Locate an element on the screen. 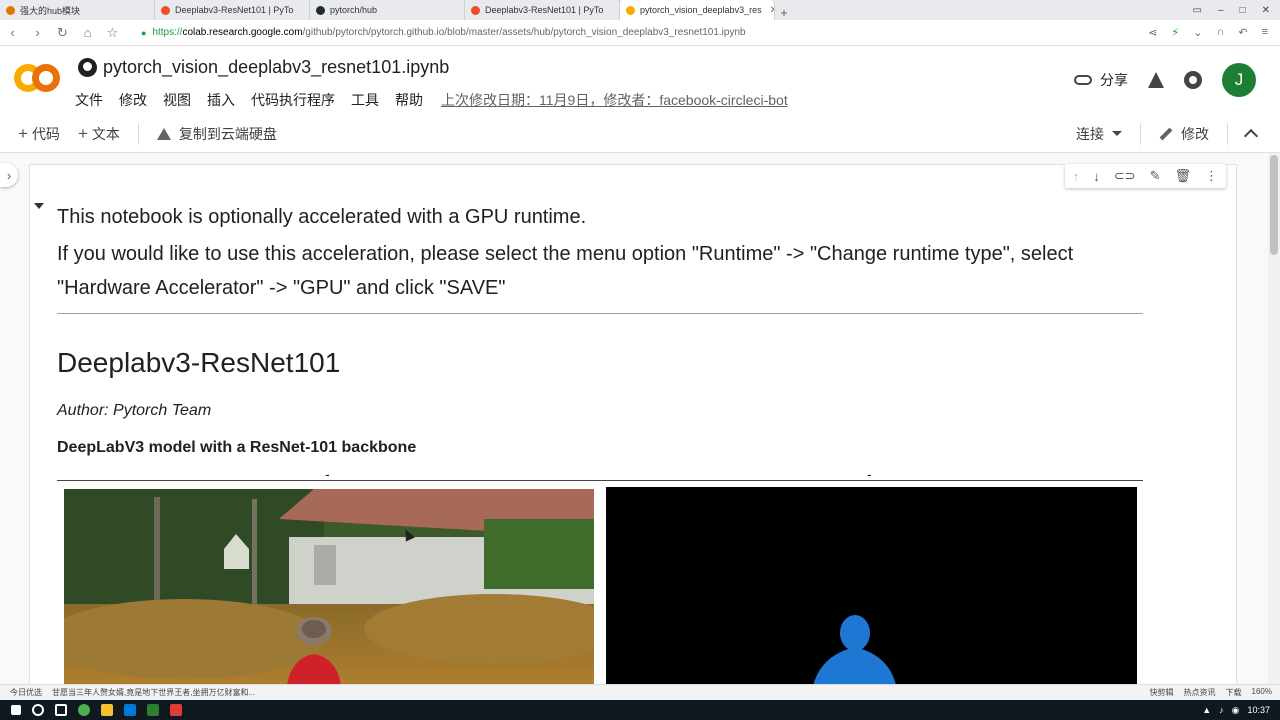 Image resolution: width=1280 pixels, height=720 pixels. link-icon: ⊂⊃ is located at coordinates (1125, 176).